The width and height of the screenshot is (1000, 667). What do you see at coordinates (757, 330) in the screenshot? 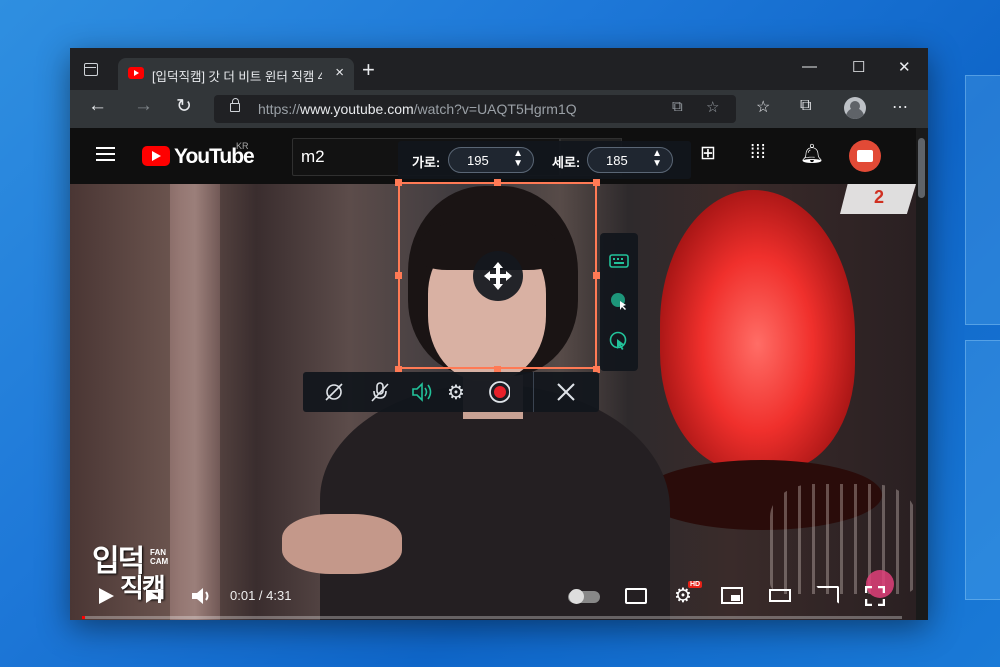
I see `video-scene-fire` at bounding box center [757, 330].